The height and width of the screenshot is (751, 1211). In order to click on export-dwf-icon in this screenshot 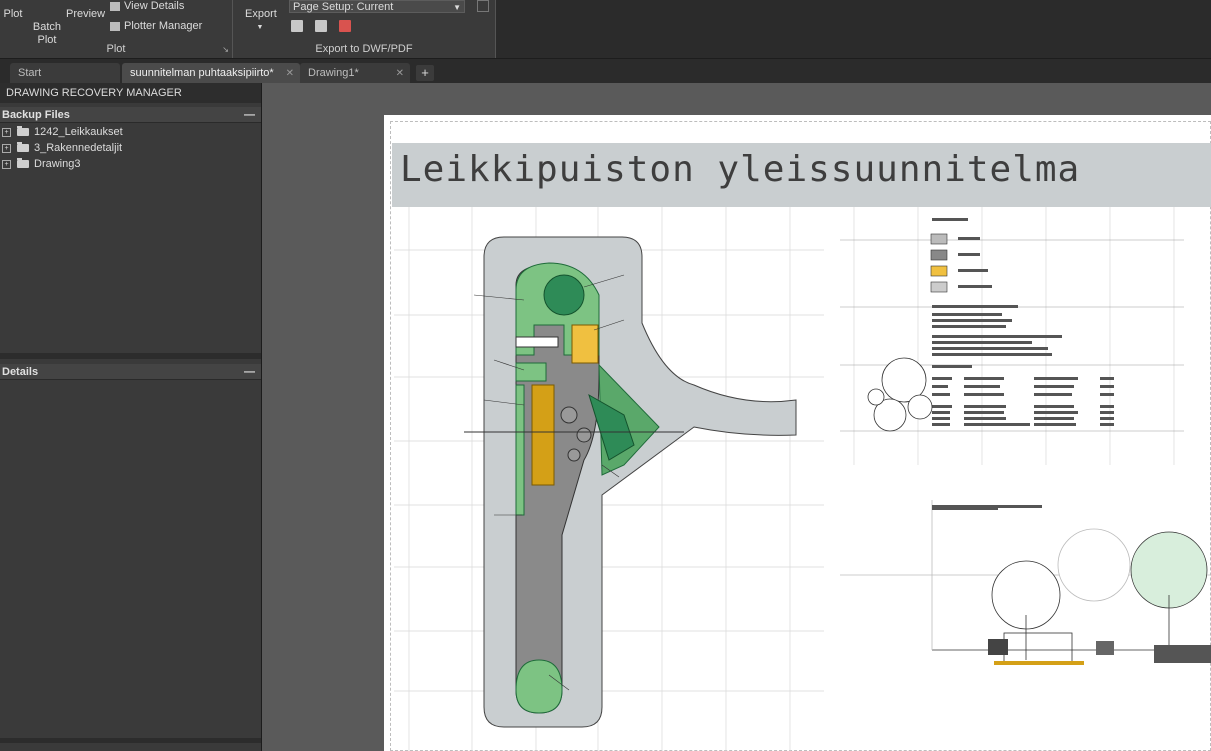, I will do `click(321, 26)`.